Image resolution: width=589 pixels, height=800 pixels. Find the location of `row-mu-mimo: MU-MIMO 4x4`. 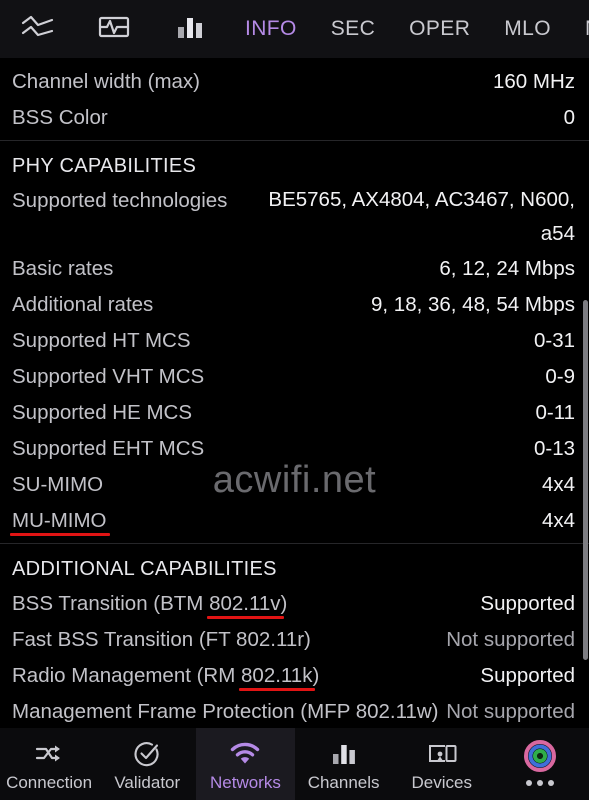

row-mu-mimo: MU-MIMO 4x4 is located at coordinates (294, 521).